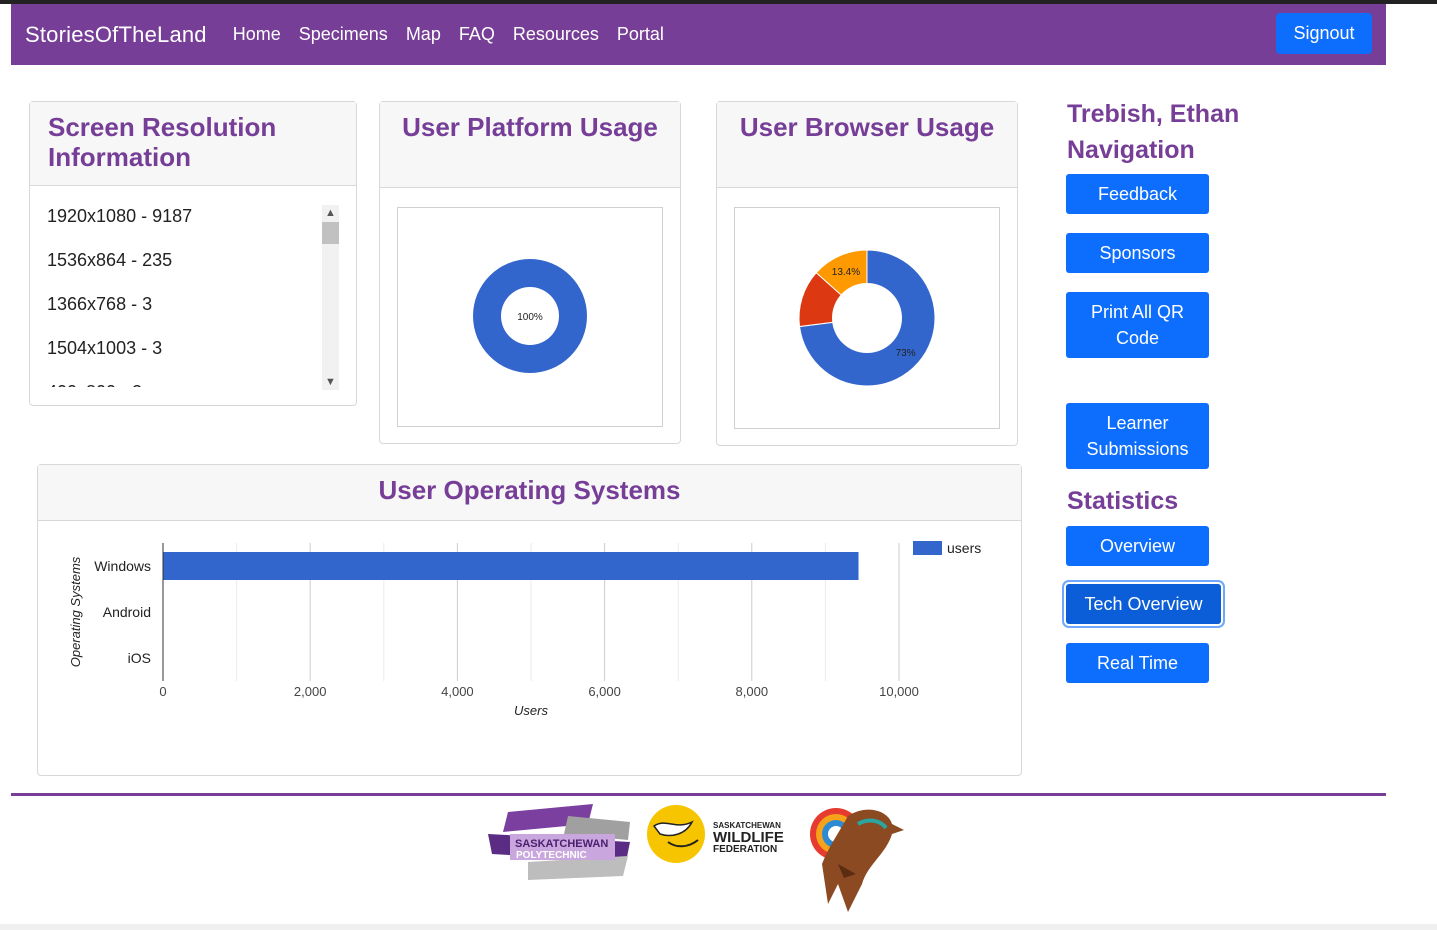 The height and width of the screenshot is (930, 1437). Describe the element at coordinates (330, 382) in the screenshot. I see `scroll-down-icon: ▼` at that location.